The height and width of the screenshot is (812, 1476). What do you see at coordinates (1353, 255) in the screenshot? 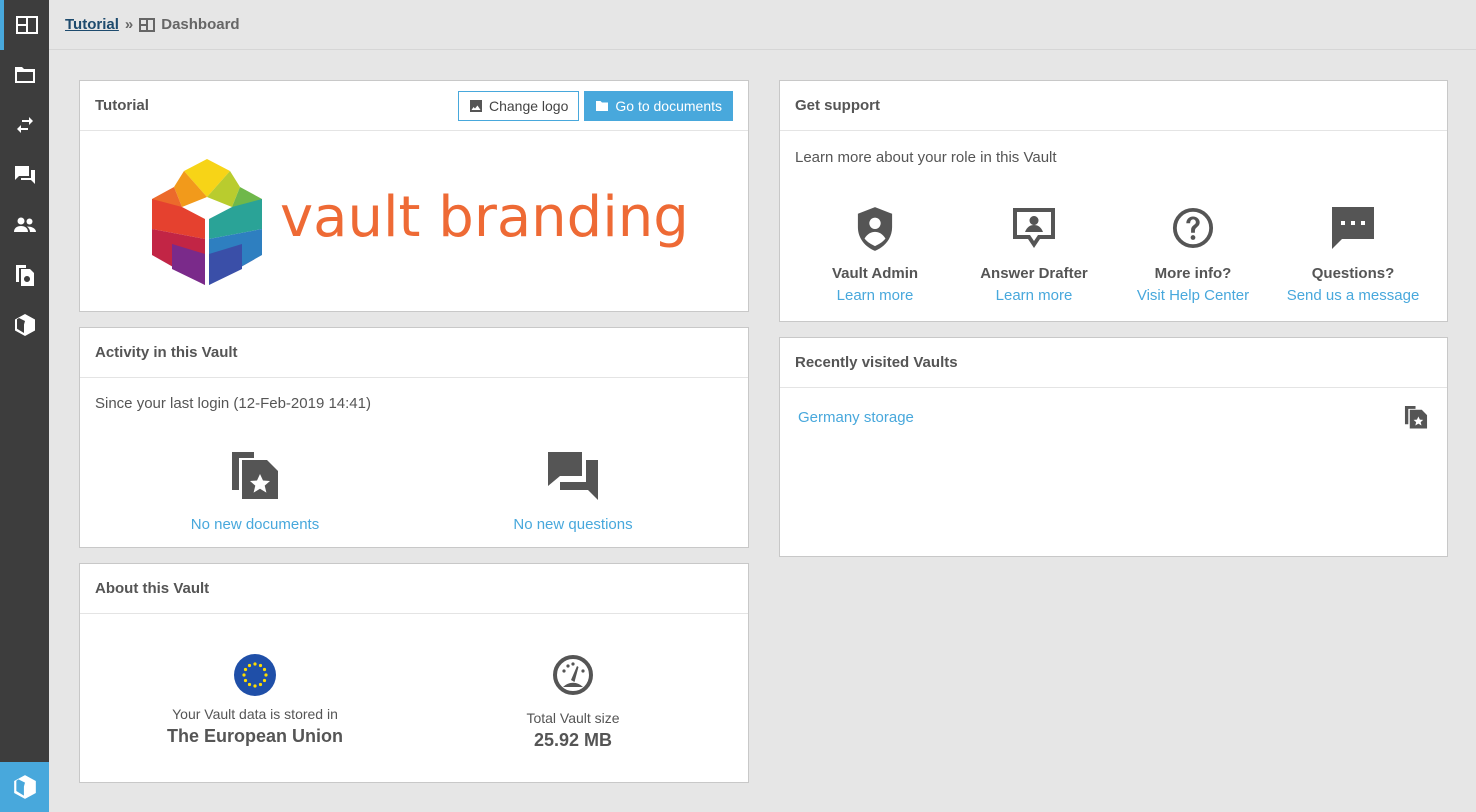
I see `support-item-questions: Questions? Send us a message` at bounding box center [1353, 255].